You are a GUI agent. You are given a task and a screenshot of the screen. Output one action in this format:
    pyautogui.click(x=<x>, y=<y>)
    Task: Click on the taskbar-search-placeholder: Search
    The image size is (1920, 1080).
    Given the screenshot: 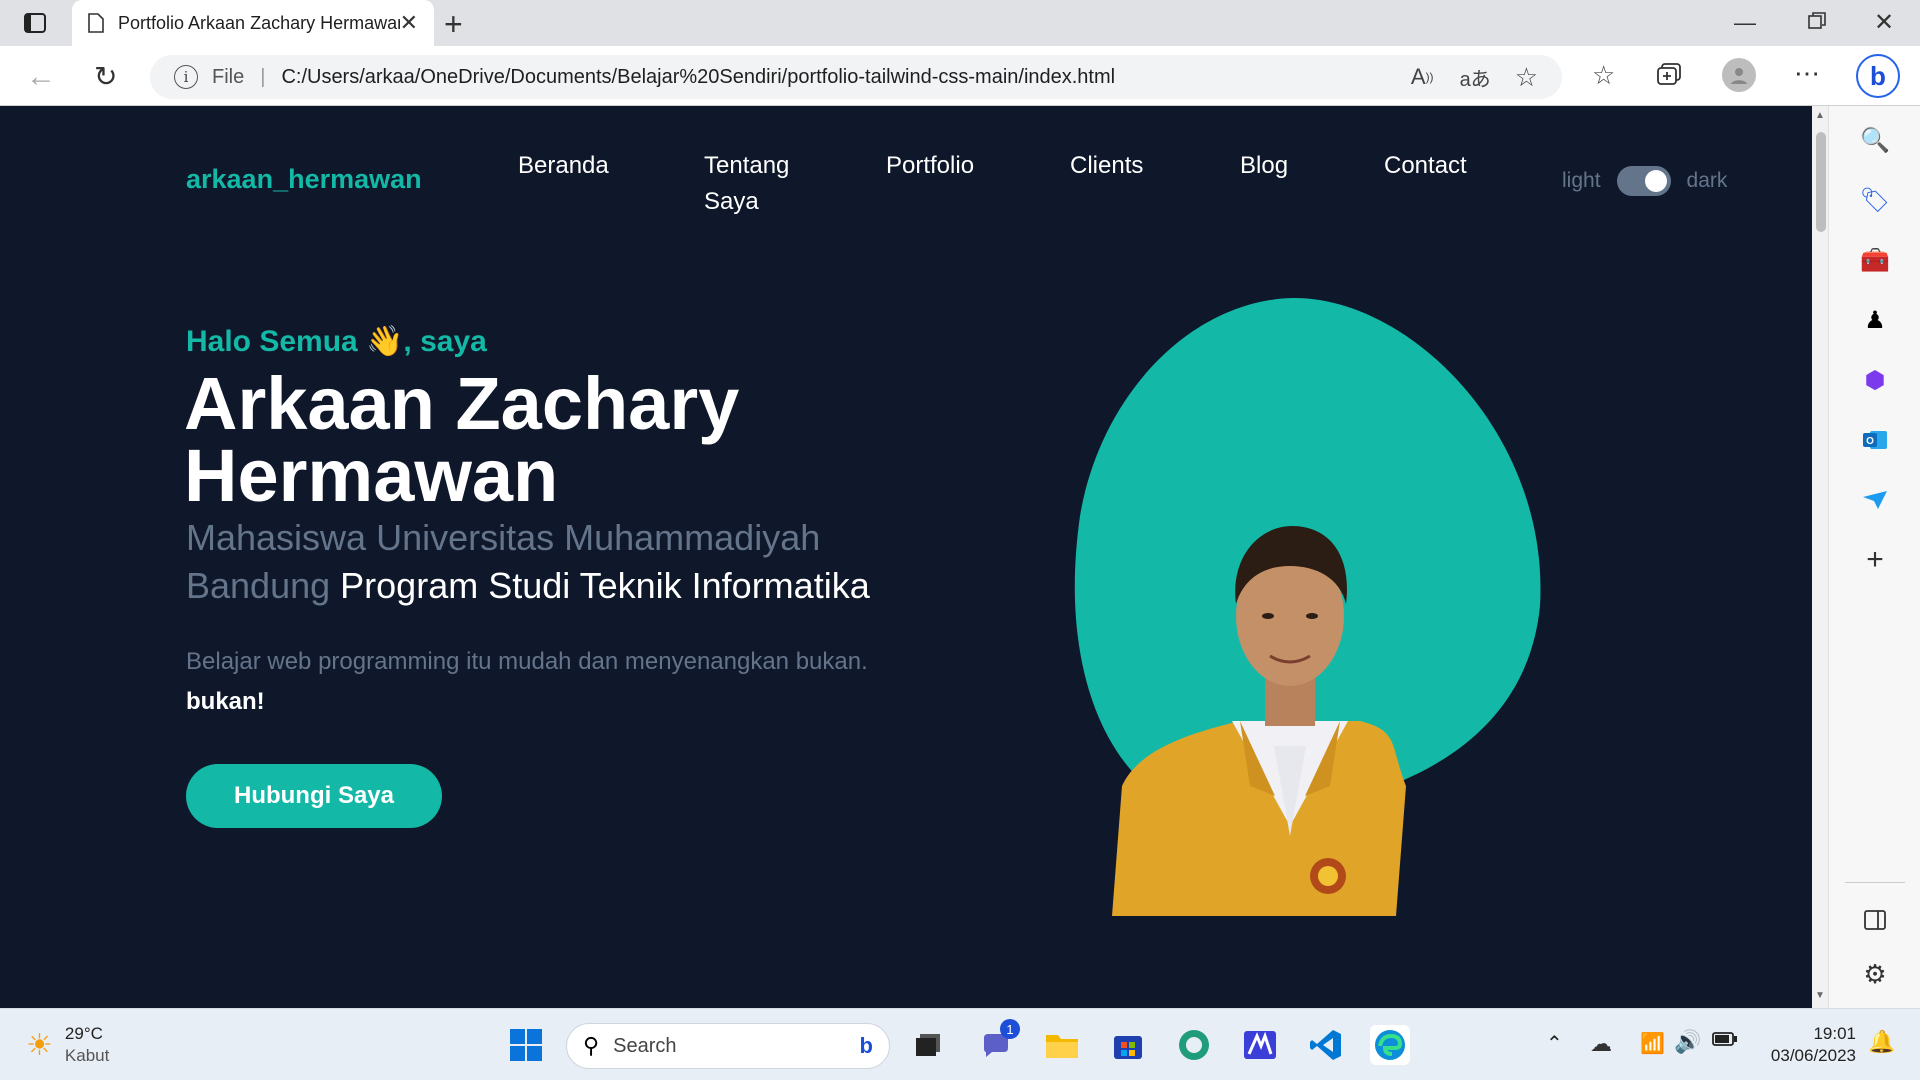 What is the action you would take?
    pyautogui.click(x=645, y=1045)
    